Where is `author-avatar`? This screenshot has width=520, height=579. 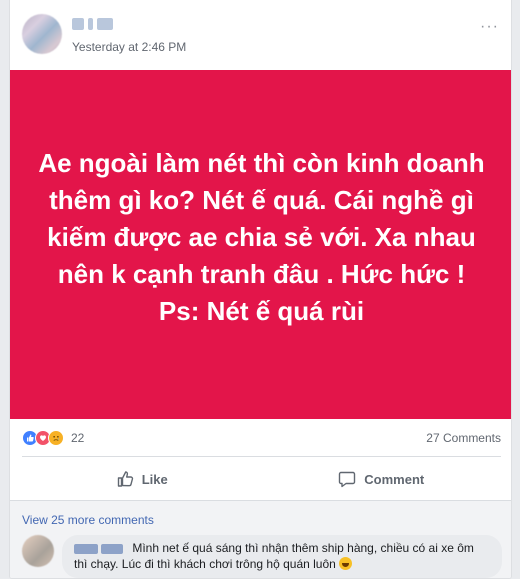 author-avatar is located at coordinates (42, 34).